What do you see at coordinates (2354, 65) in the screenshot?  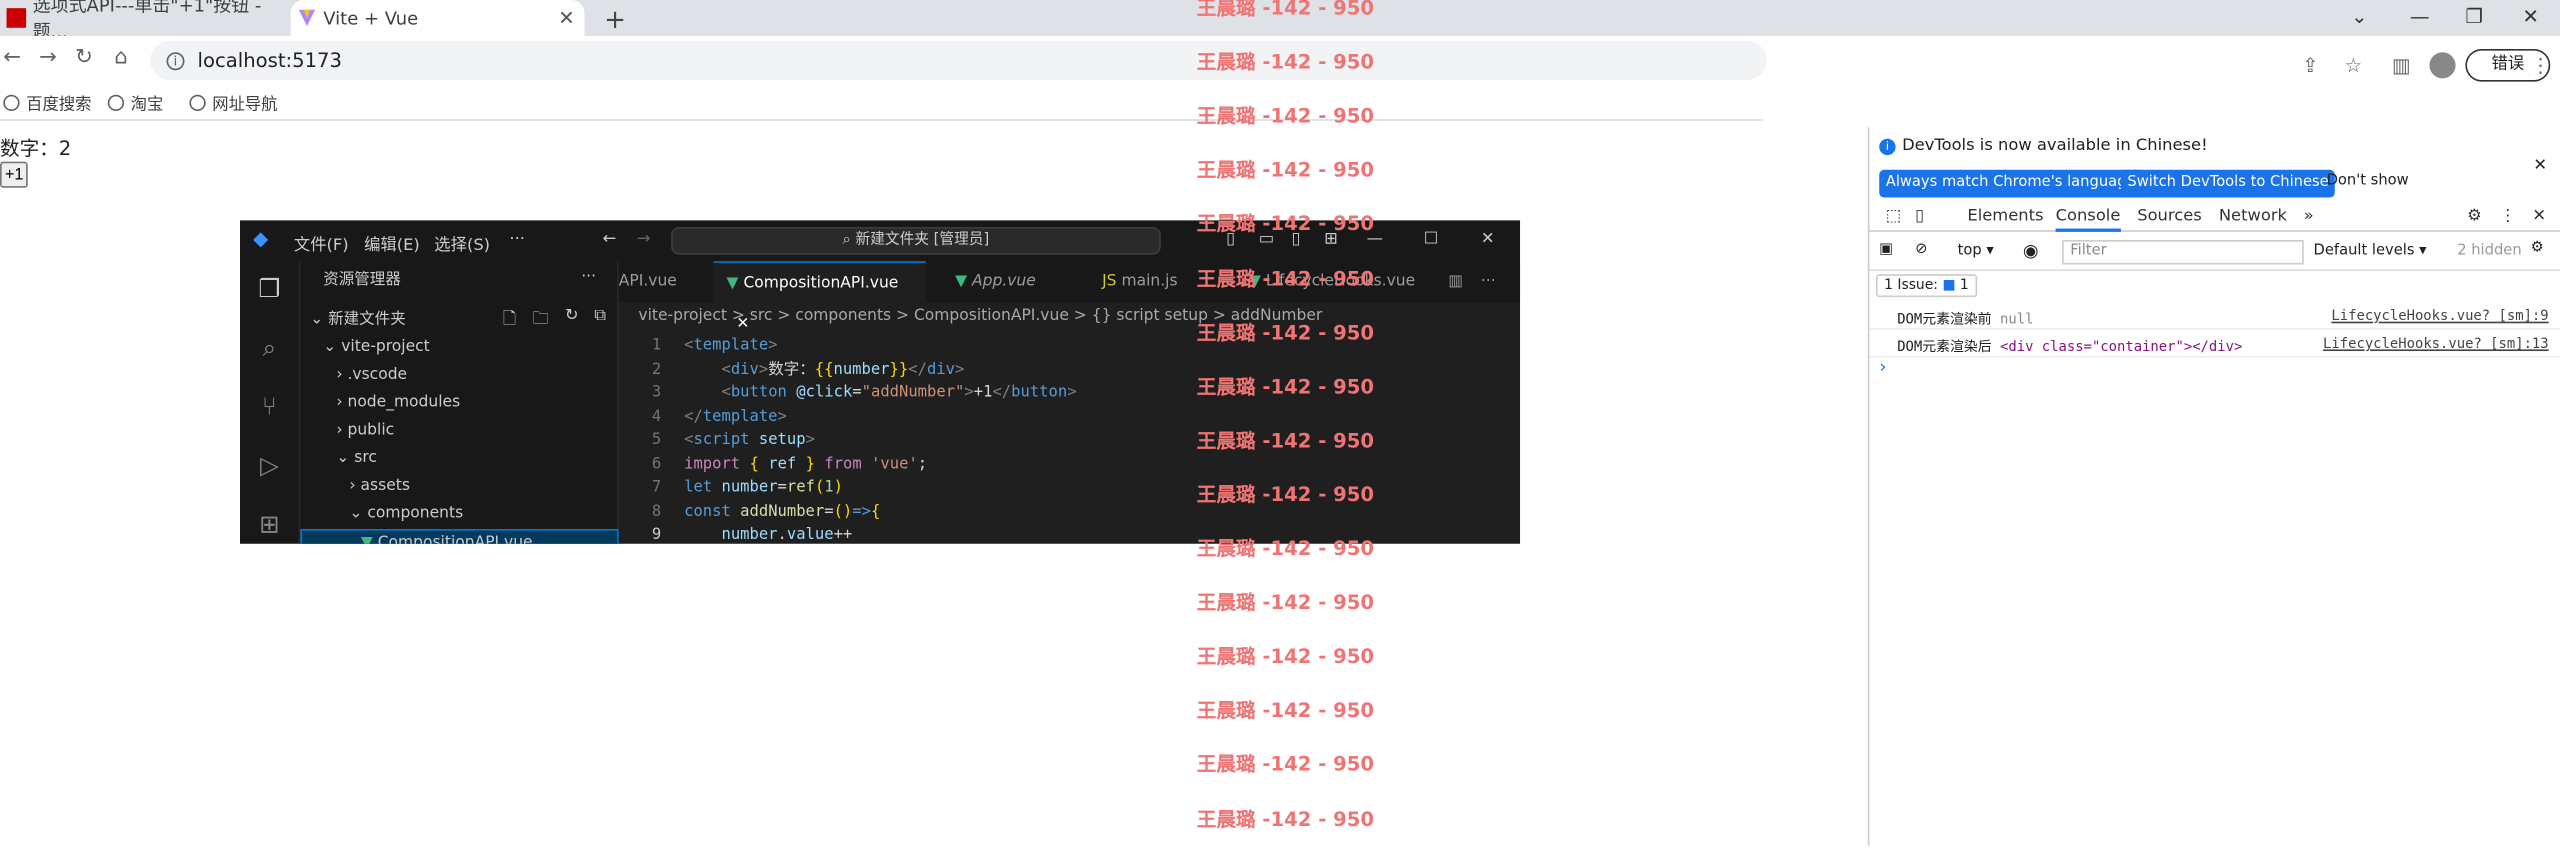 I see `bookmark-star-icon: ☆` at bounding box center [2354, 65].